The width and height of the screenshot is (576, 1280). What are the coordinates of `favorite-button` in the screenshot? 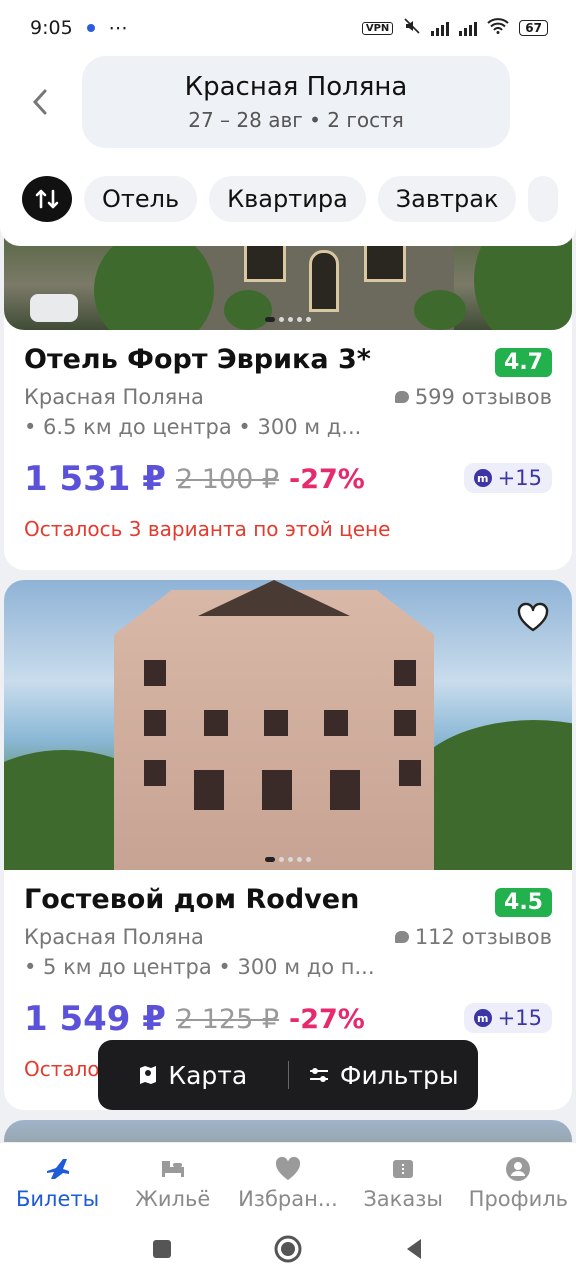 It's located at (533, 617).